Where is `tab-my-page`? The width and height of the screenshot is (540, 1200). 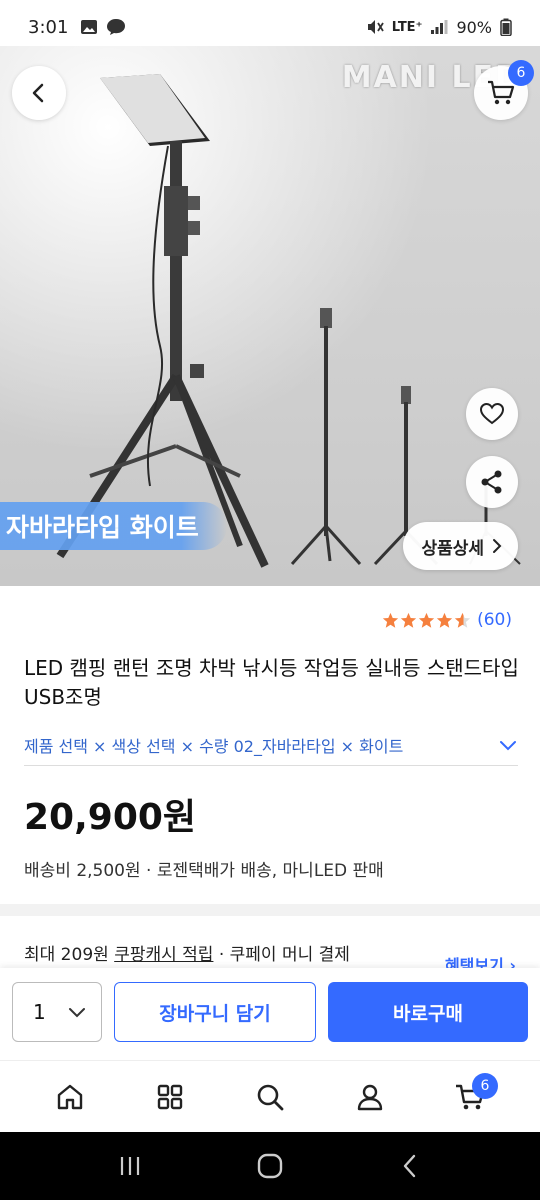
tab-my-page is located at coordinates (370, 1097).